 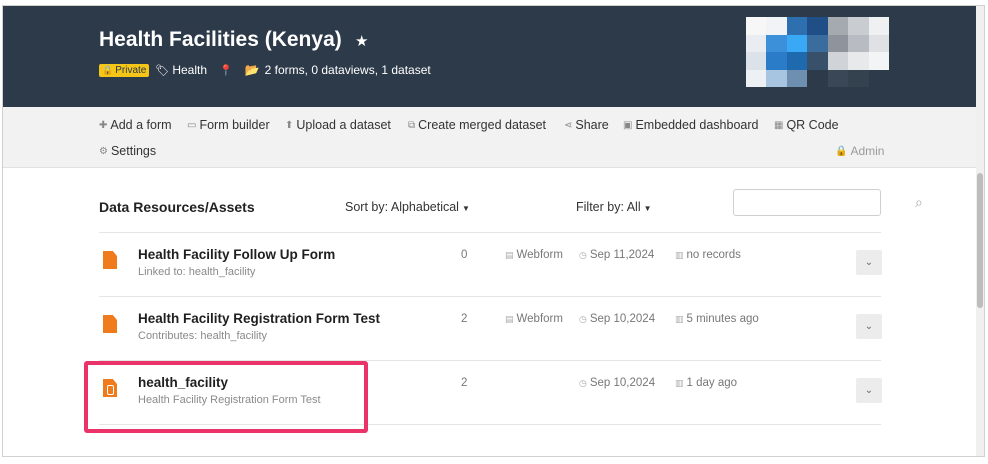 I want to click on private-label: Private, so click(x=131, y=70).